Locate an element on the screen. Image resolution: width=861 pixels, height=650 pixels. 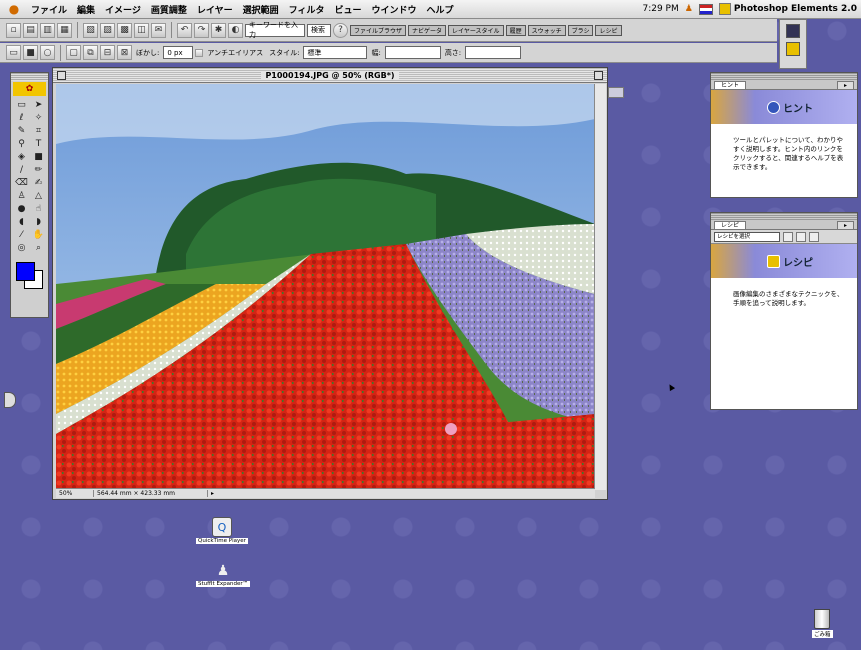
marquee-shape-icon: ▭ is located at coordinates (13, 52).